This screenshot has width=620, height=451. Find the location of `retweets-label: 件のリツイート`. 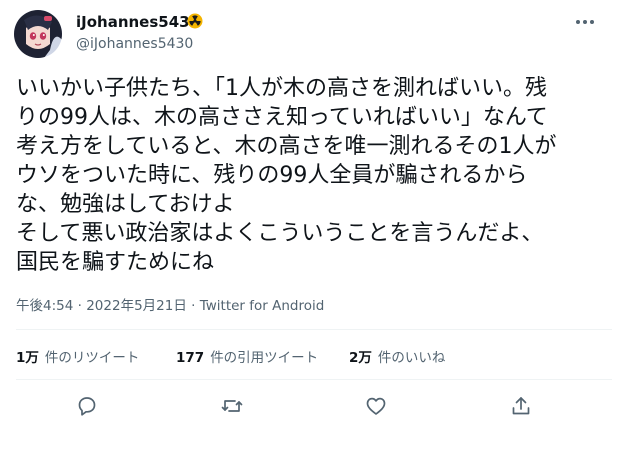

retweets-label: 件のリツイート is located at coordinates (92, 358).